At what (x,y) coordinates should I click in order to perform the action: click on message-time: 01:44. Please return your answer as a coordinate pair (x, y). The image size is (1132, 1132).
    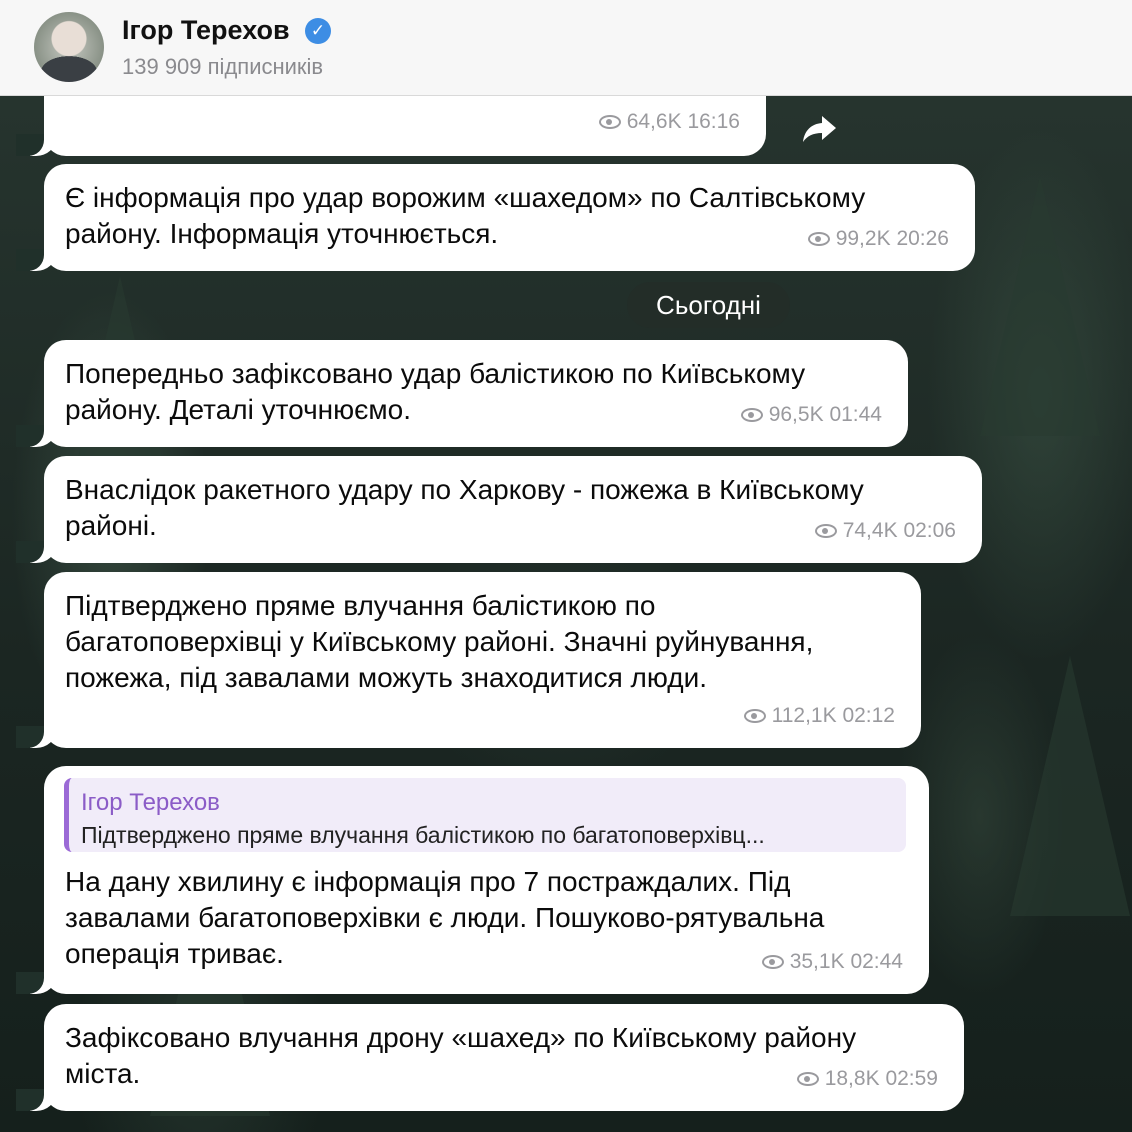
    Looking at the image, I should click on (855, 414).